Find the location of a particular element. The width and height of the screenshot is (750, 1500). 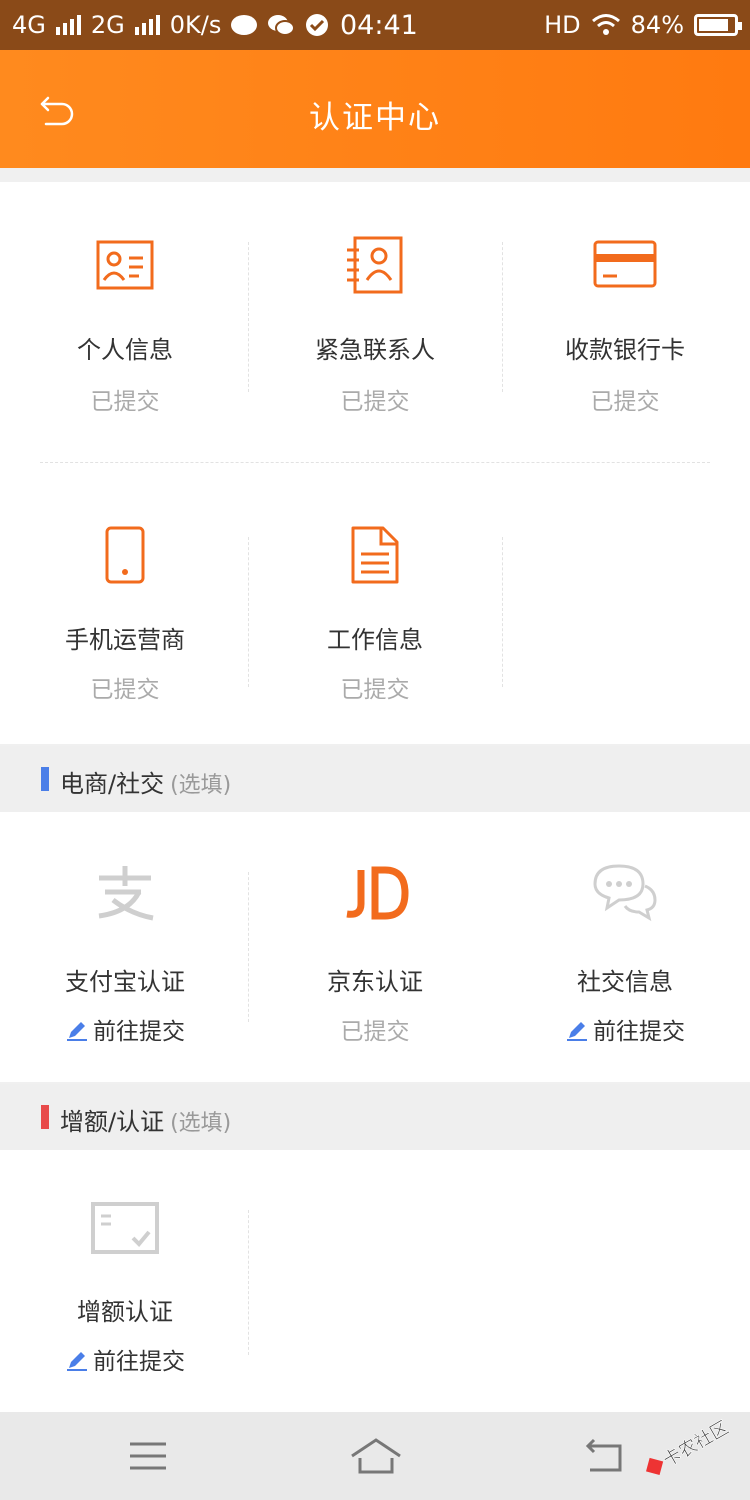

auth-item-work-info: 工作信息 已提交 is located at coordinates (375, 607).